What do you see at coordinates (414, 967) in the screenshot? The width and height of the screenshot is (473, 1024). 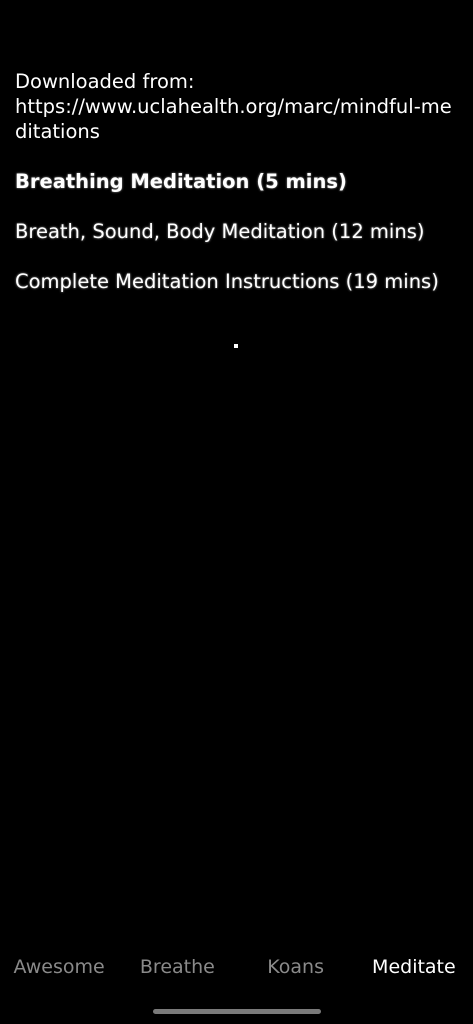 I see `tab-meditate: Meditate` at bounding box center [414, 967].